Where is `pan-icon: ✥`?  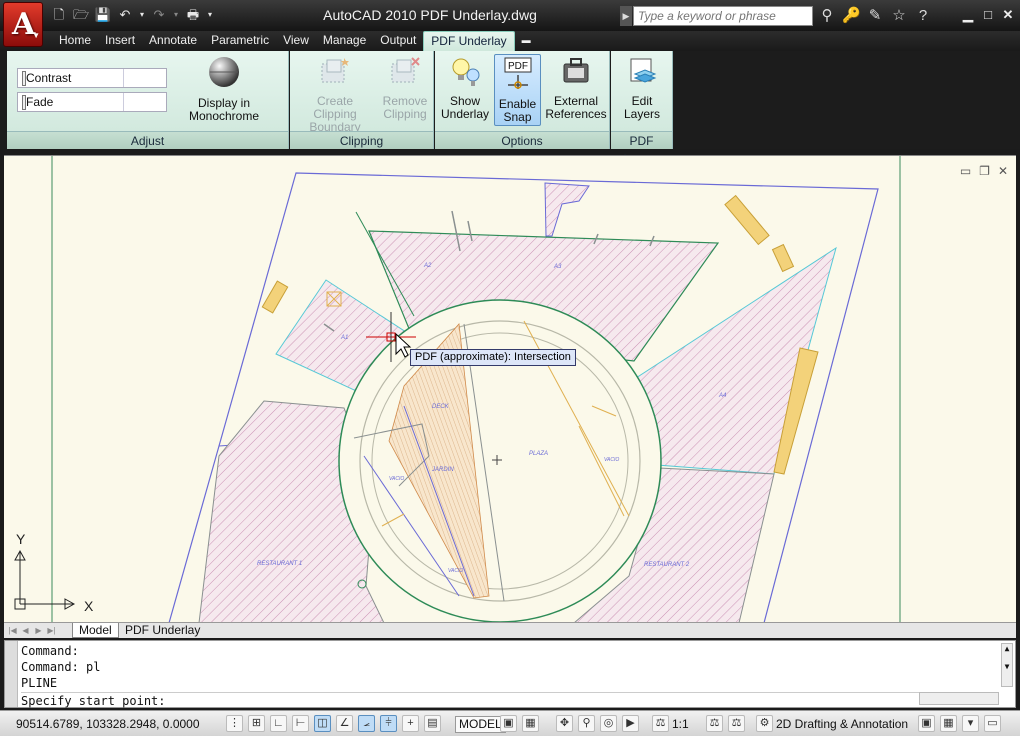 pan-icon: ✥ is located at coordinates (564, 723).